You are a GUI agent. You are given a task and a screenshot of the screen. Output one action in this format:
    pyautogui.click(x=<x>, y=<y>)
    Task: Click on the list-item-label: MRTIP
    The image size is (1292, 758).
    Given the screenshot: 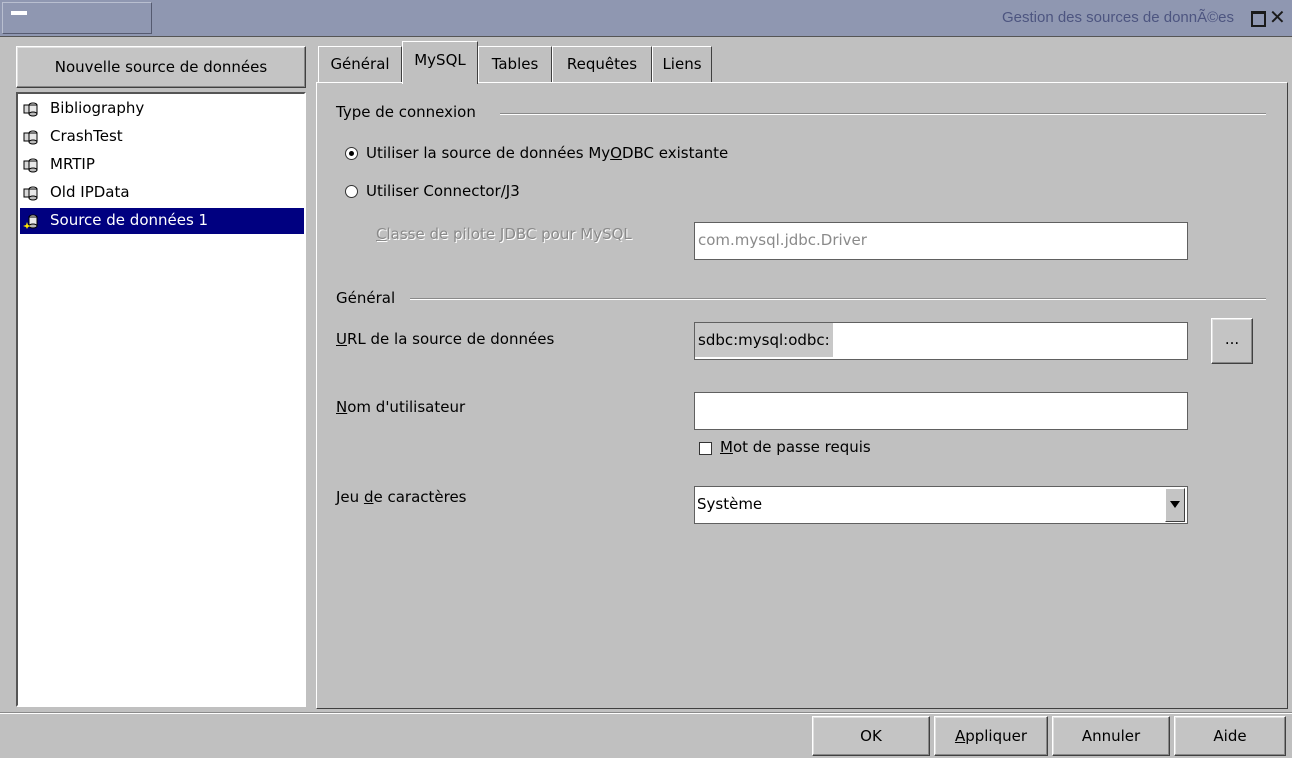 What is the action you would take?
    pyautogui.click(x=72, y=164)
    